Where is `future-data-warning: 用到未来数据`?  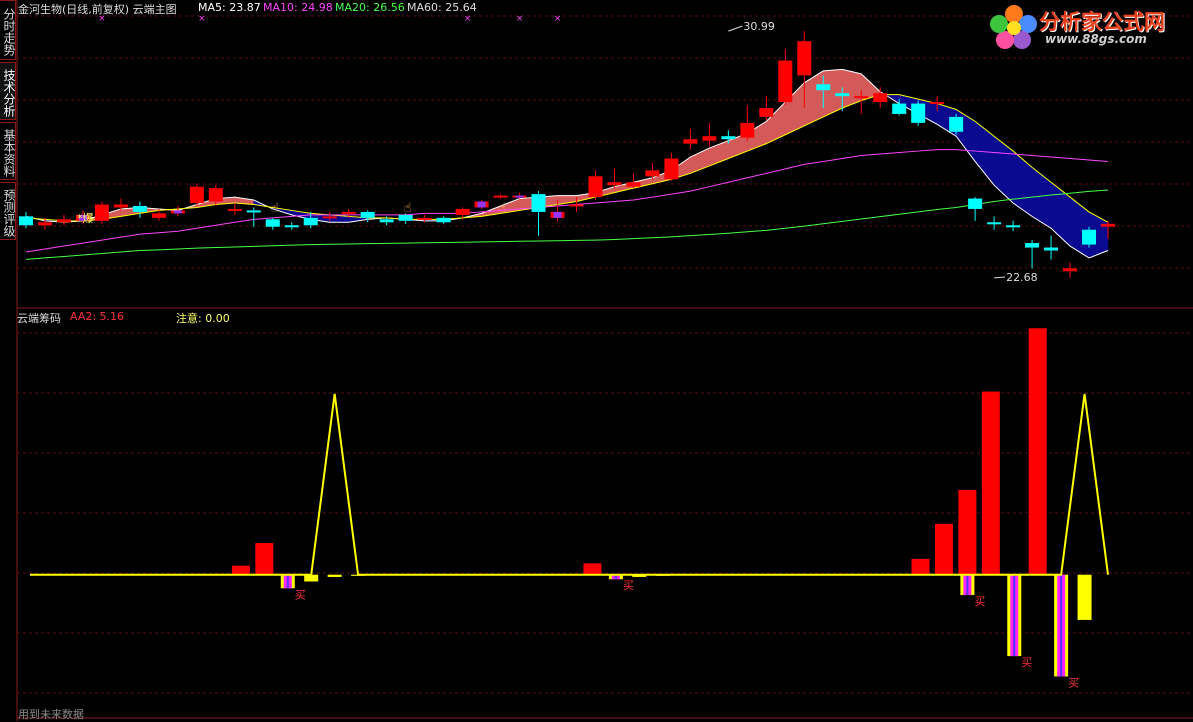 future-data-warning: 用到未来数据 is located at coordinates (51, 714).